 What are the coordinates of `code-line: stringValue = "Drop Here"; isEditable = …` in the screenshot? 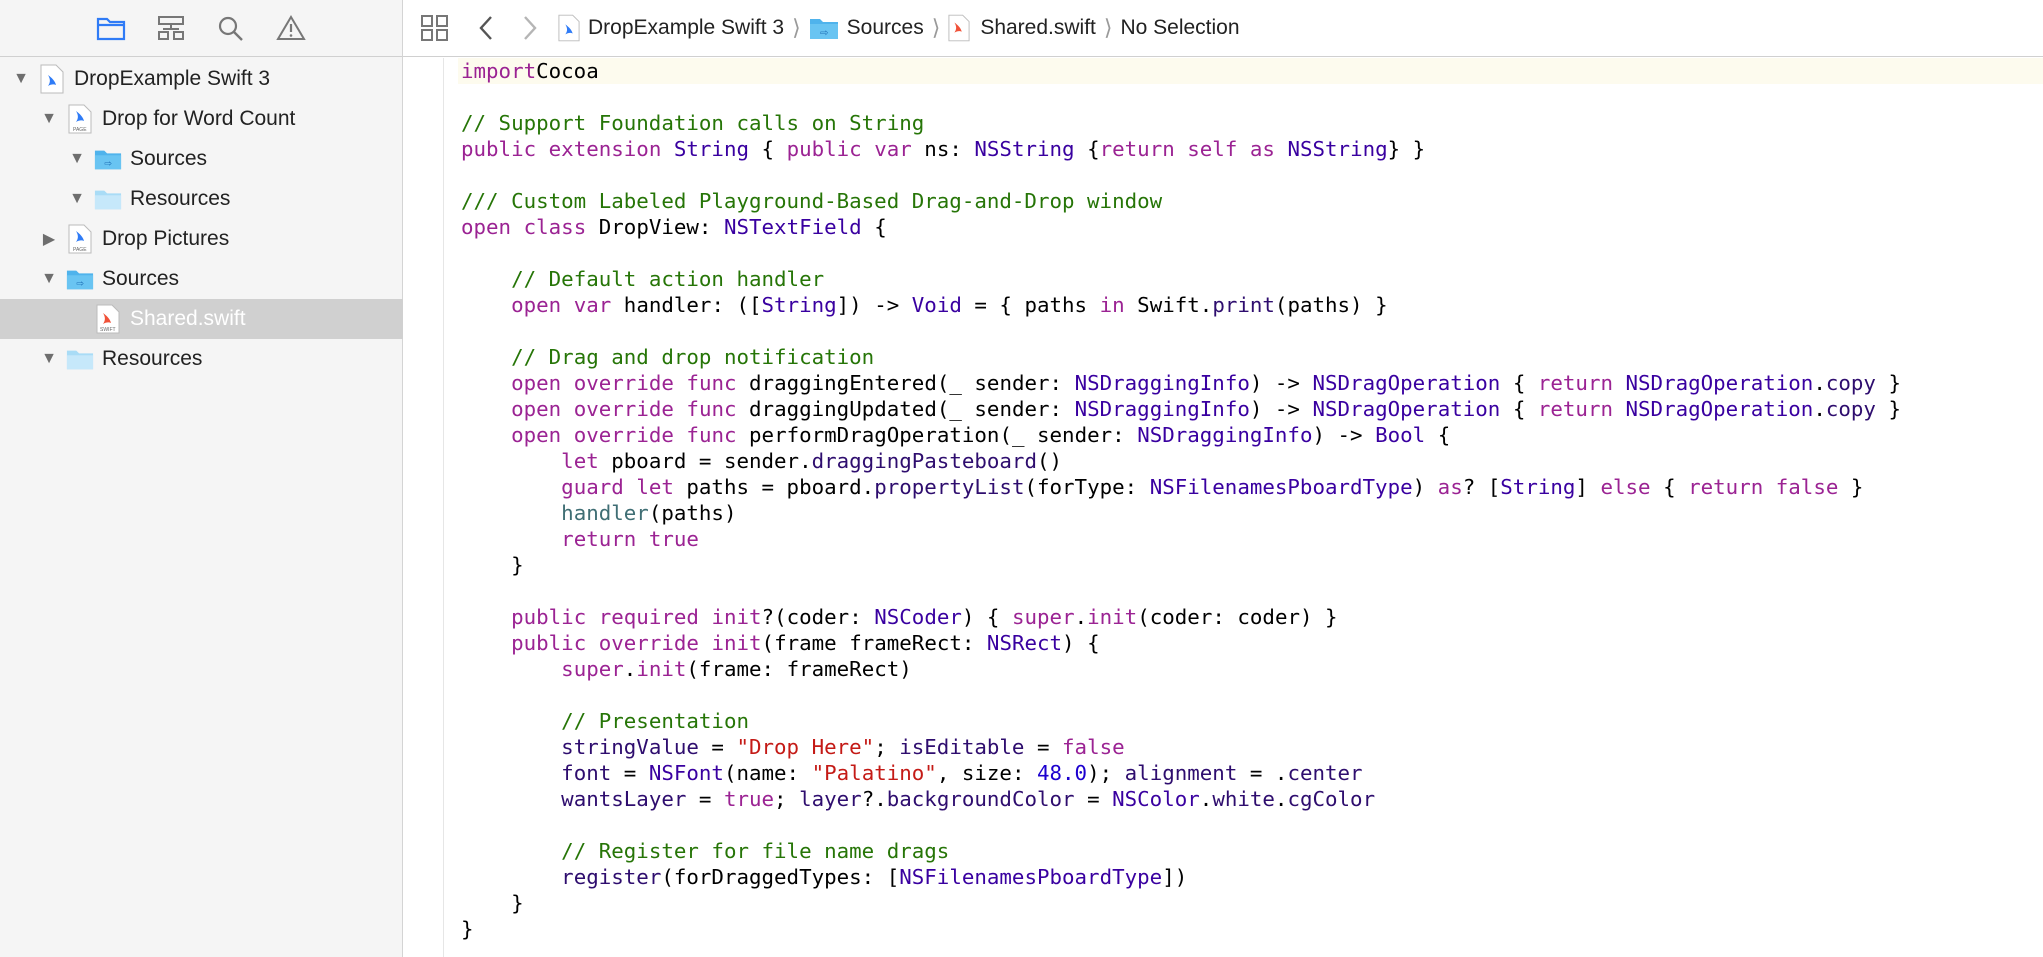 It's located at (1250, 747).